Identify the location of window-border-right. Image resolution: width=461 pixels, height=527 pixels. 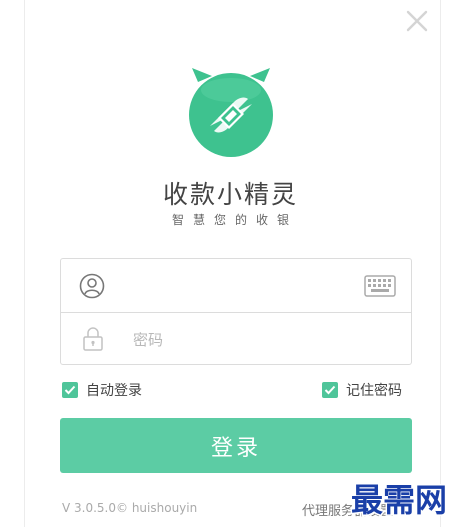
(440, 263).